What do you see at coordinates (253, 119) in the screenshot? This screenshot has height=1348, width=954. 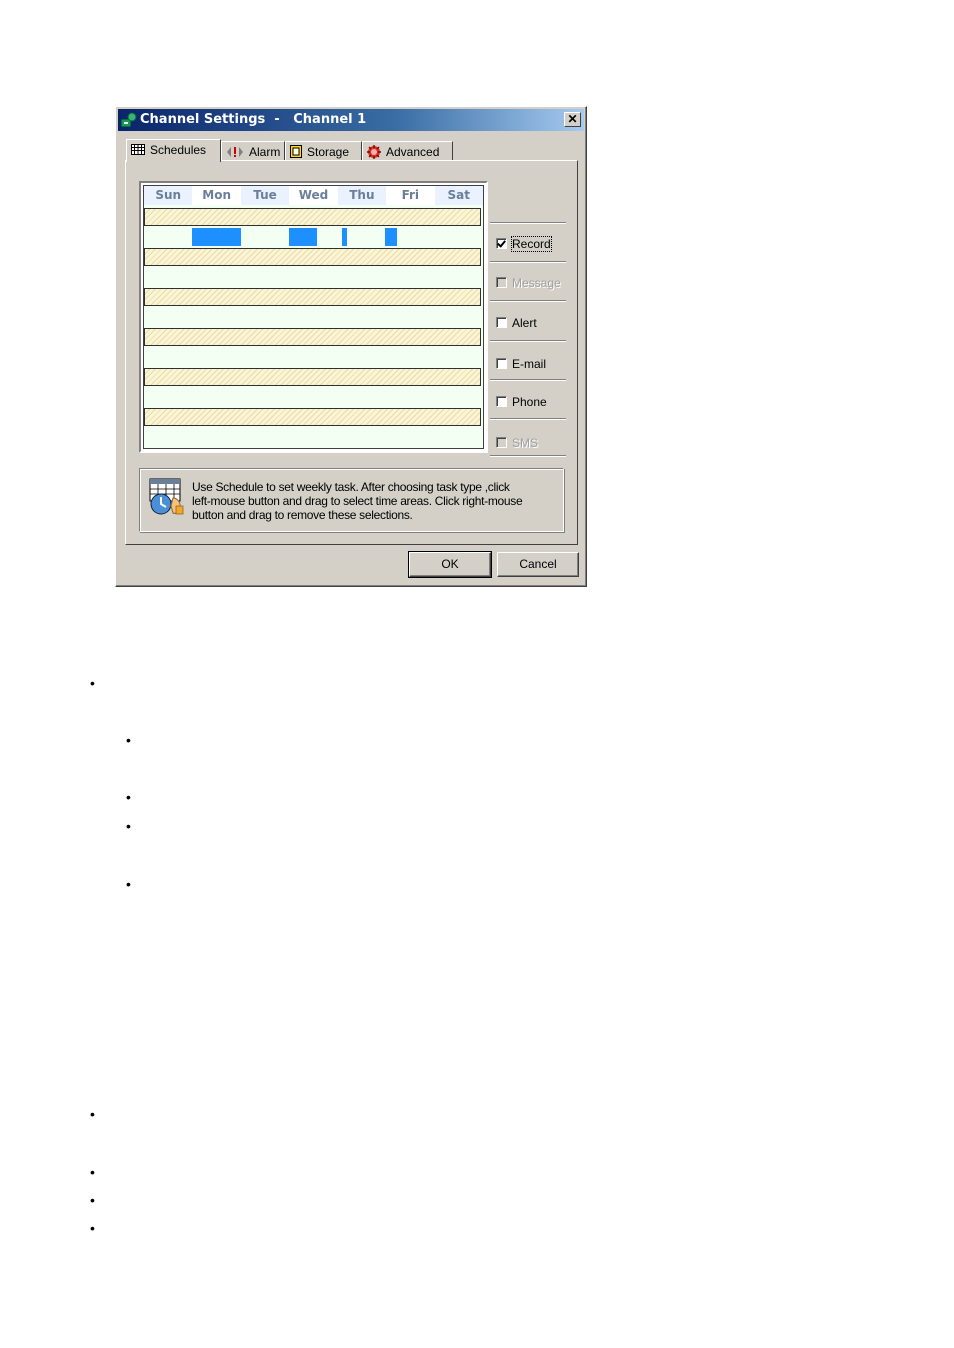 I see `dialog-title: Channel Settings - Channel 1` at bounding box center [253, 119].